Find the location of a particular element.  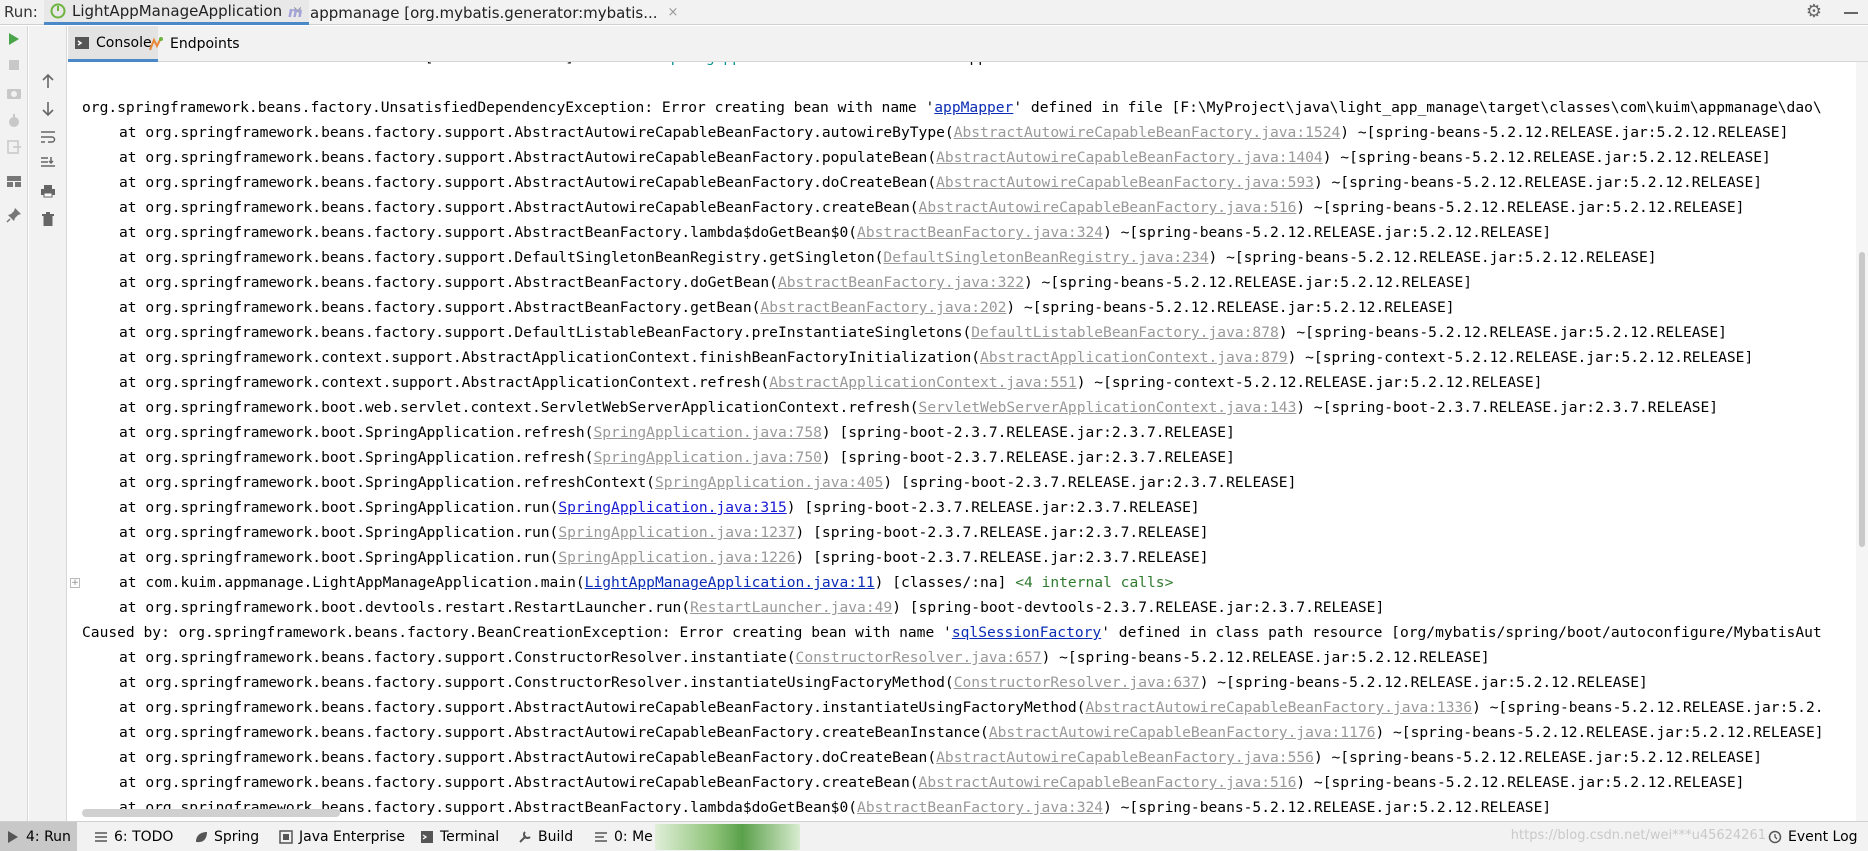

source-link: DefaultSingletonBeanRegistry.java:234 is located at coordinates (1045, 257).